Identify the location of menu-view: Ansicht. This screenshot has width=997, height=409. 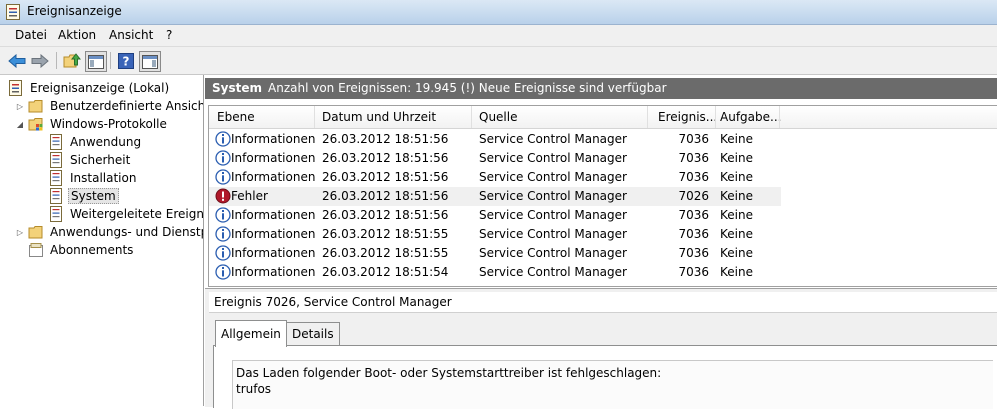
(131, 35).